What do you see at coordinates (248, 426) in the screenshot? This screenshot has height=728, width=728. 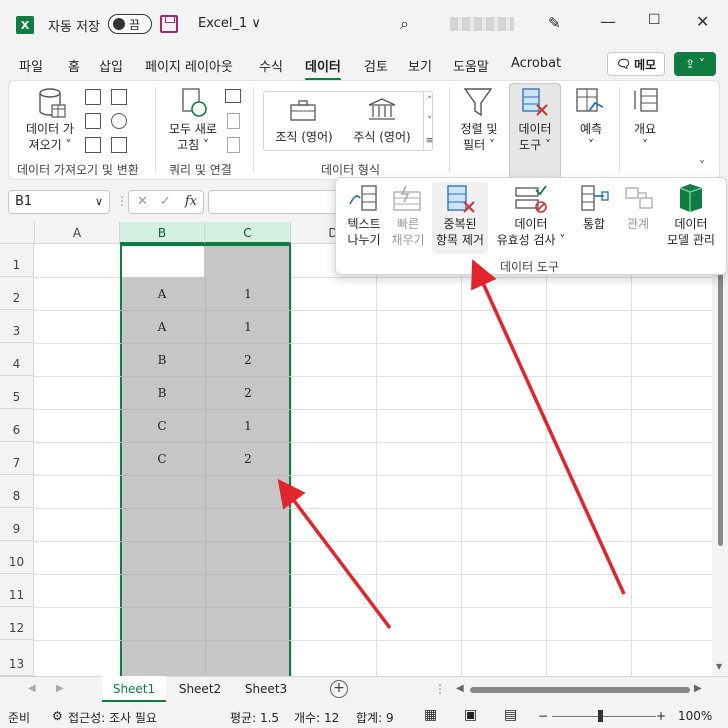 I see `cell-c6: 1` at bounding box center [248, 426].